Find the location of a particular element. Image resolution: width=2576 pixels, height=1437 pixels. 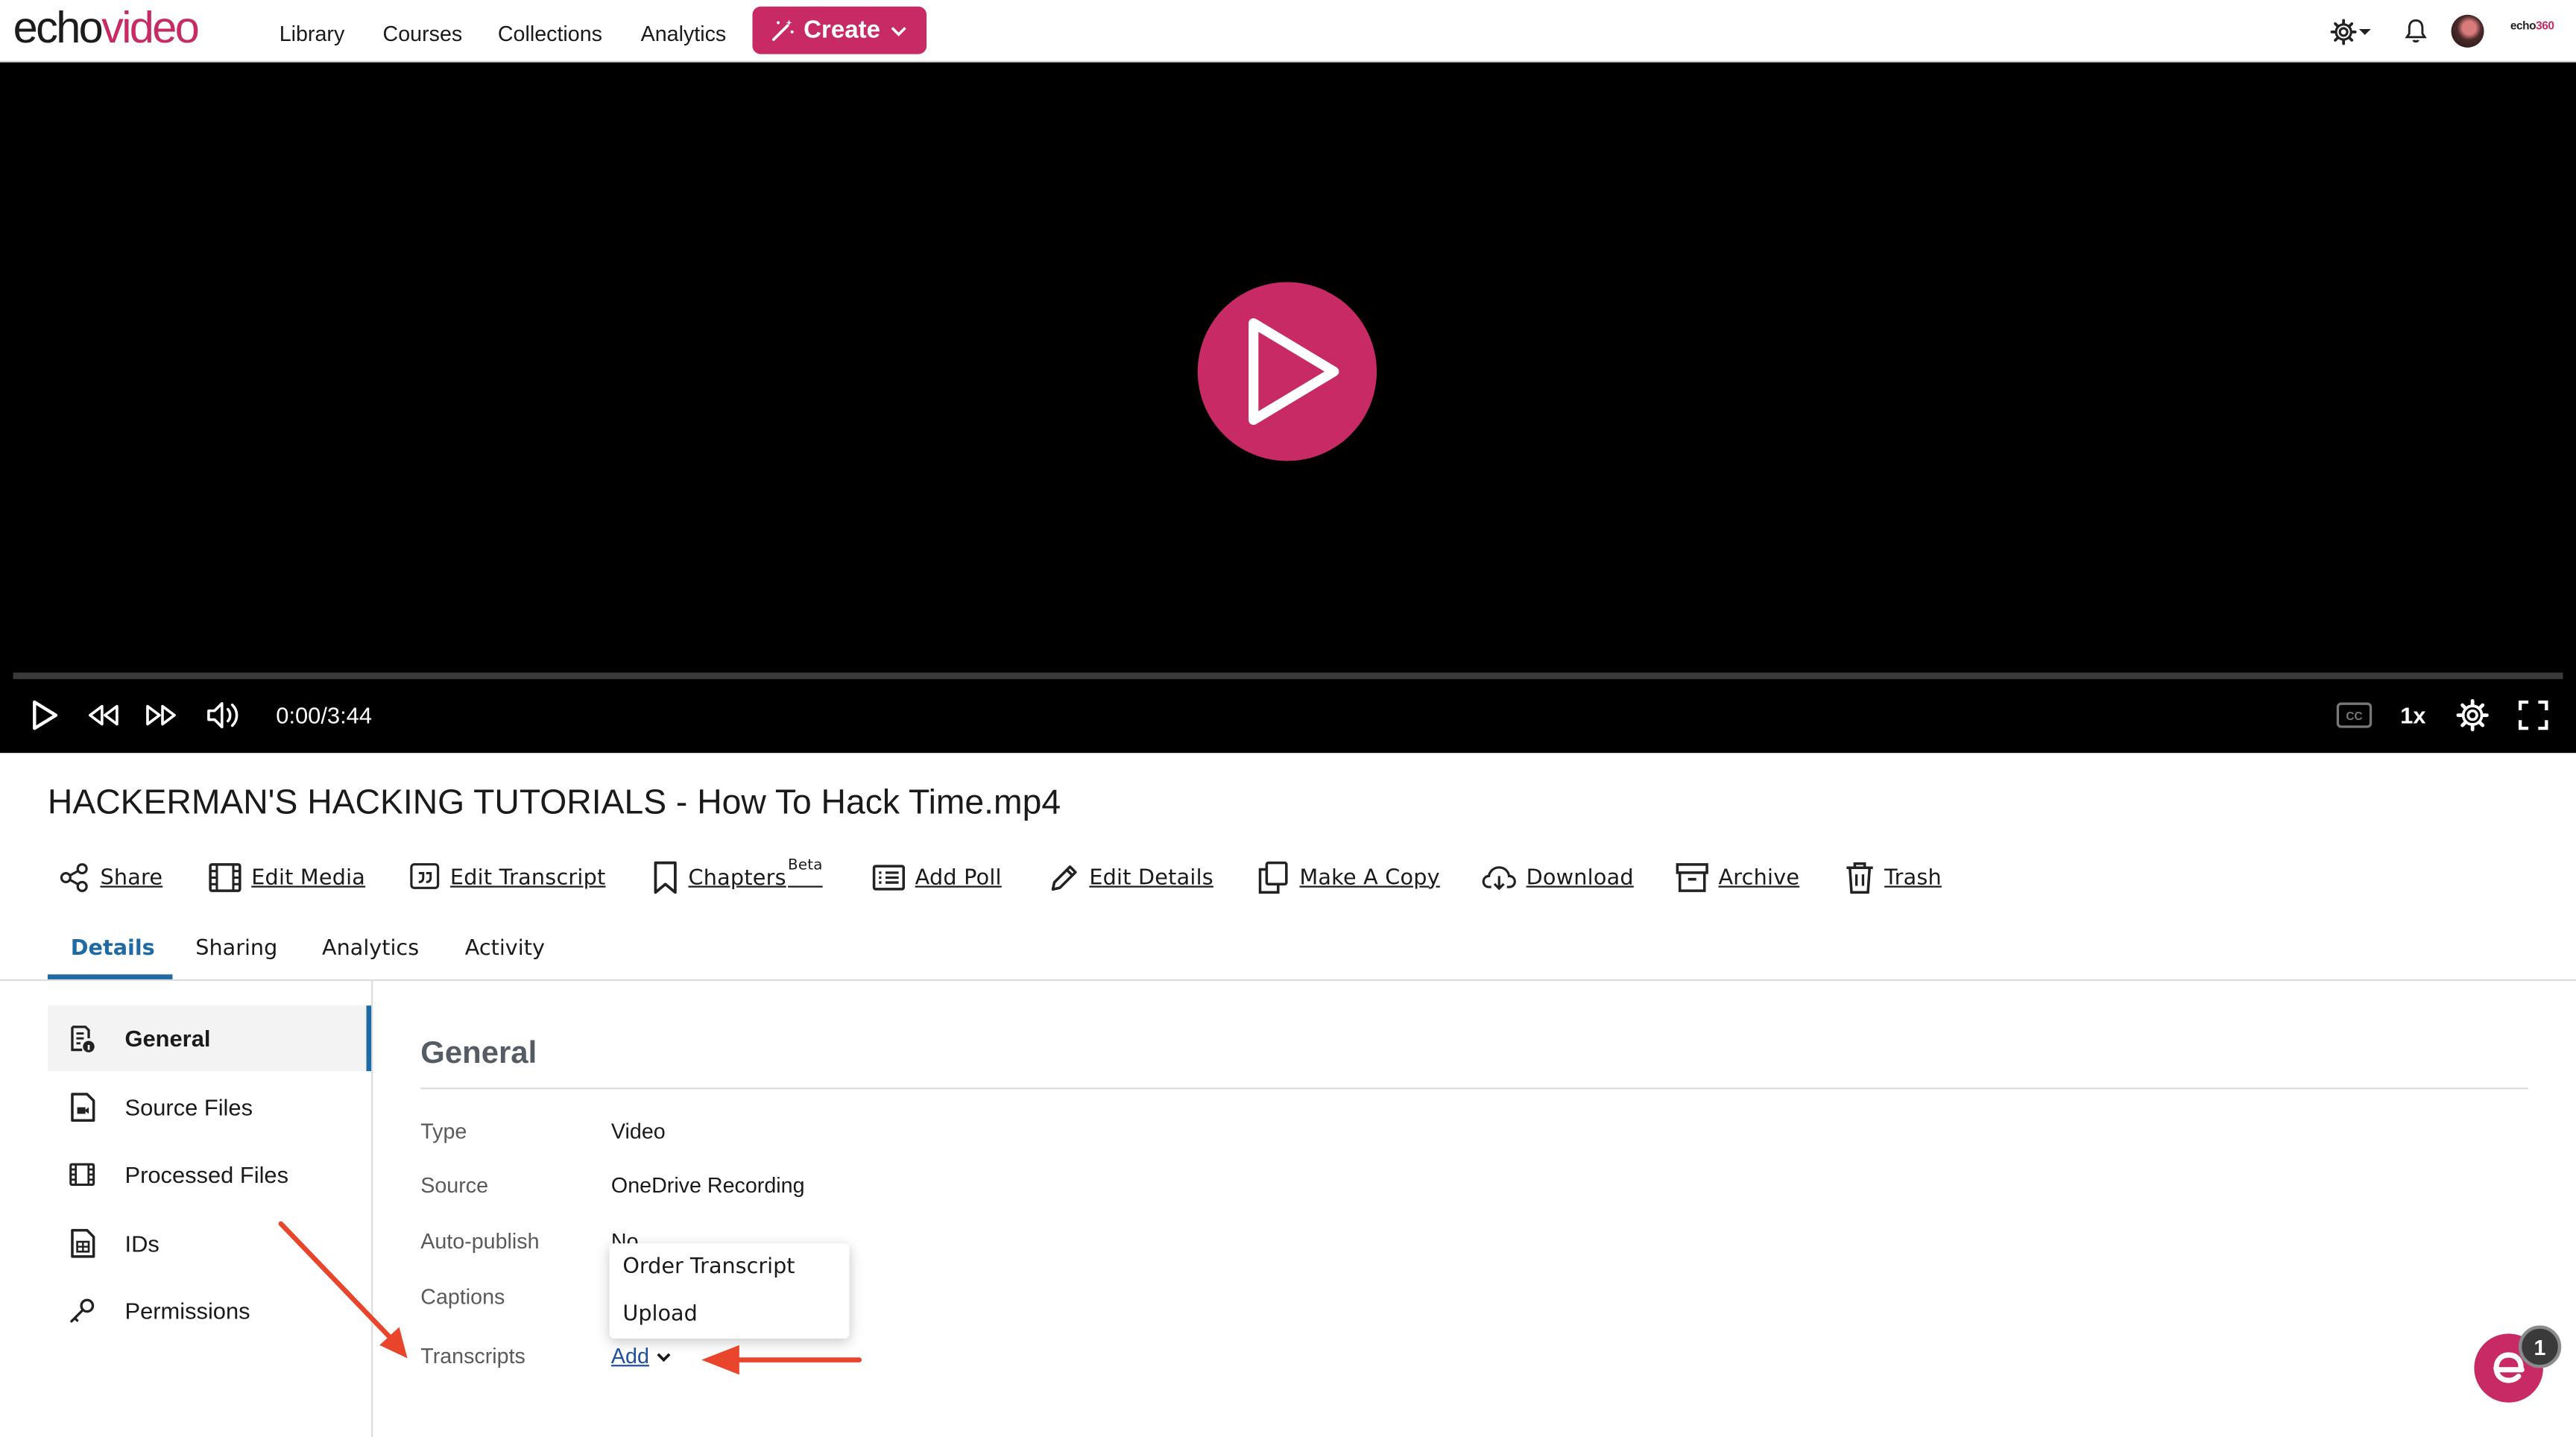

annotation-arrows is located at coordinates (570, 1298).